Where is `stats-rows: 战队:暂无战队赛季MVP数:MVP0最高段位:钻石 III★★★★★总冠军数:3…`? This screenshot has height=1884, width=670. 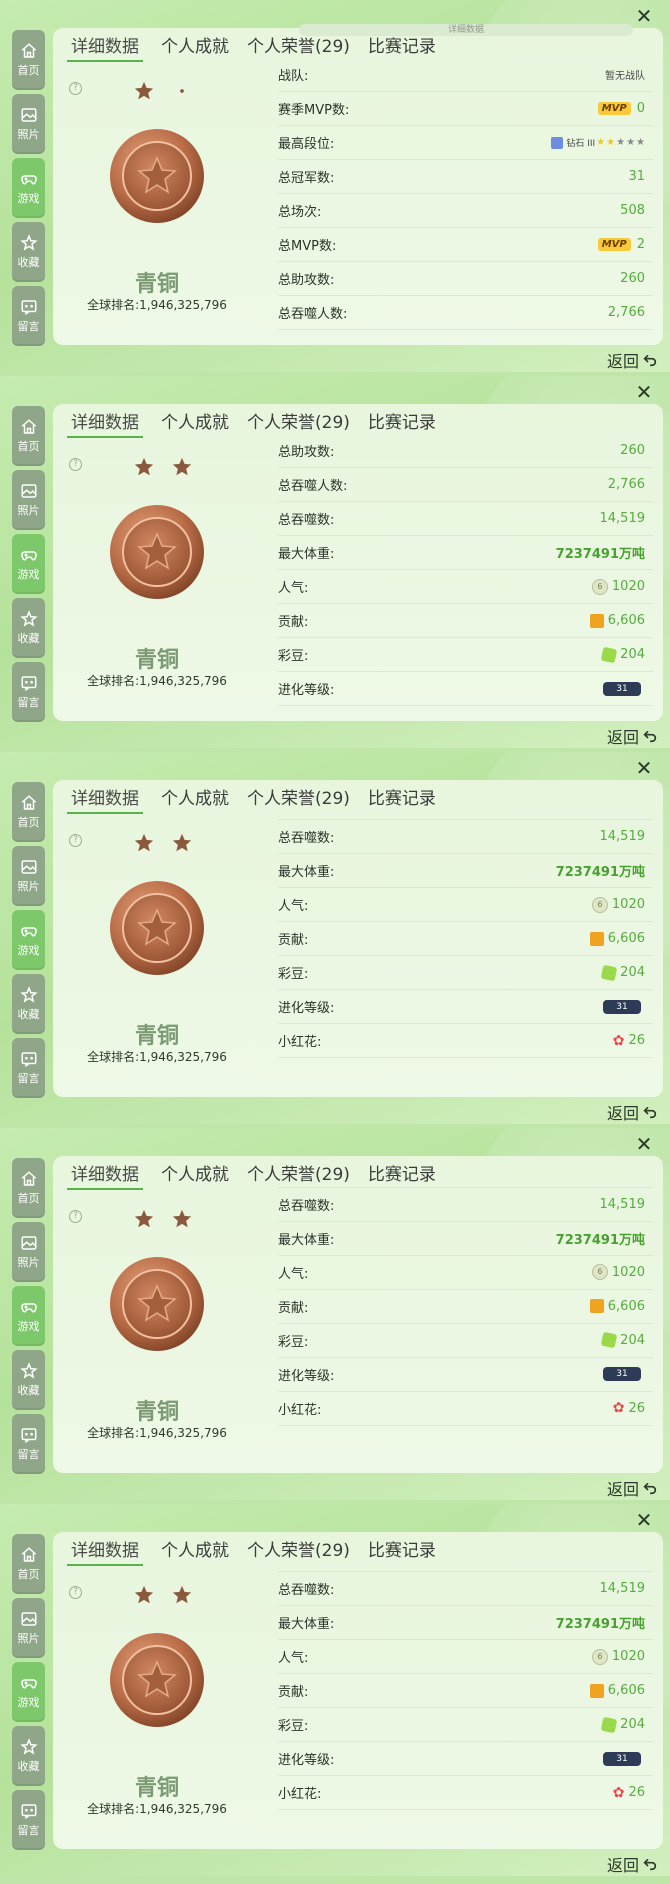 stats-rows: 战队:暂无战队赛季MVP数:MVP0最高段位:钻石 III★★★★★总冠军数:3… is located at coordinates (465, 575).